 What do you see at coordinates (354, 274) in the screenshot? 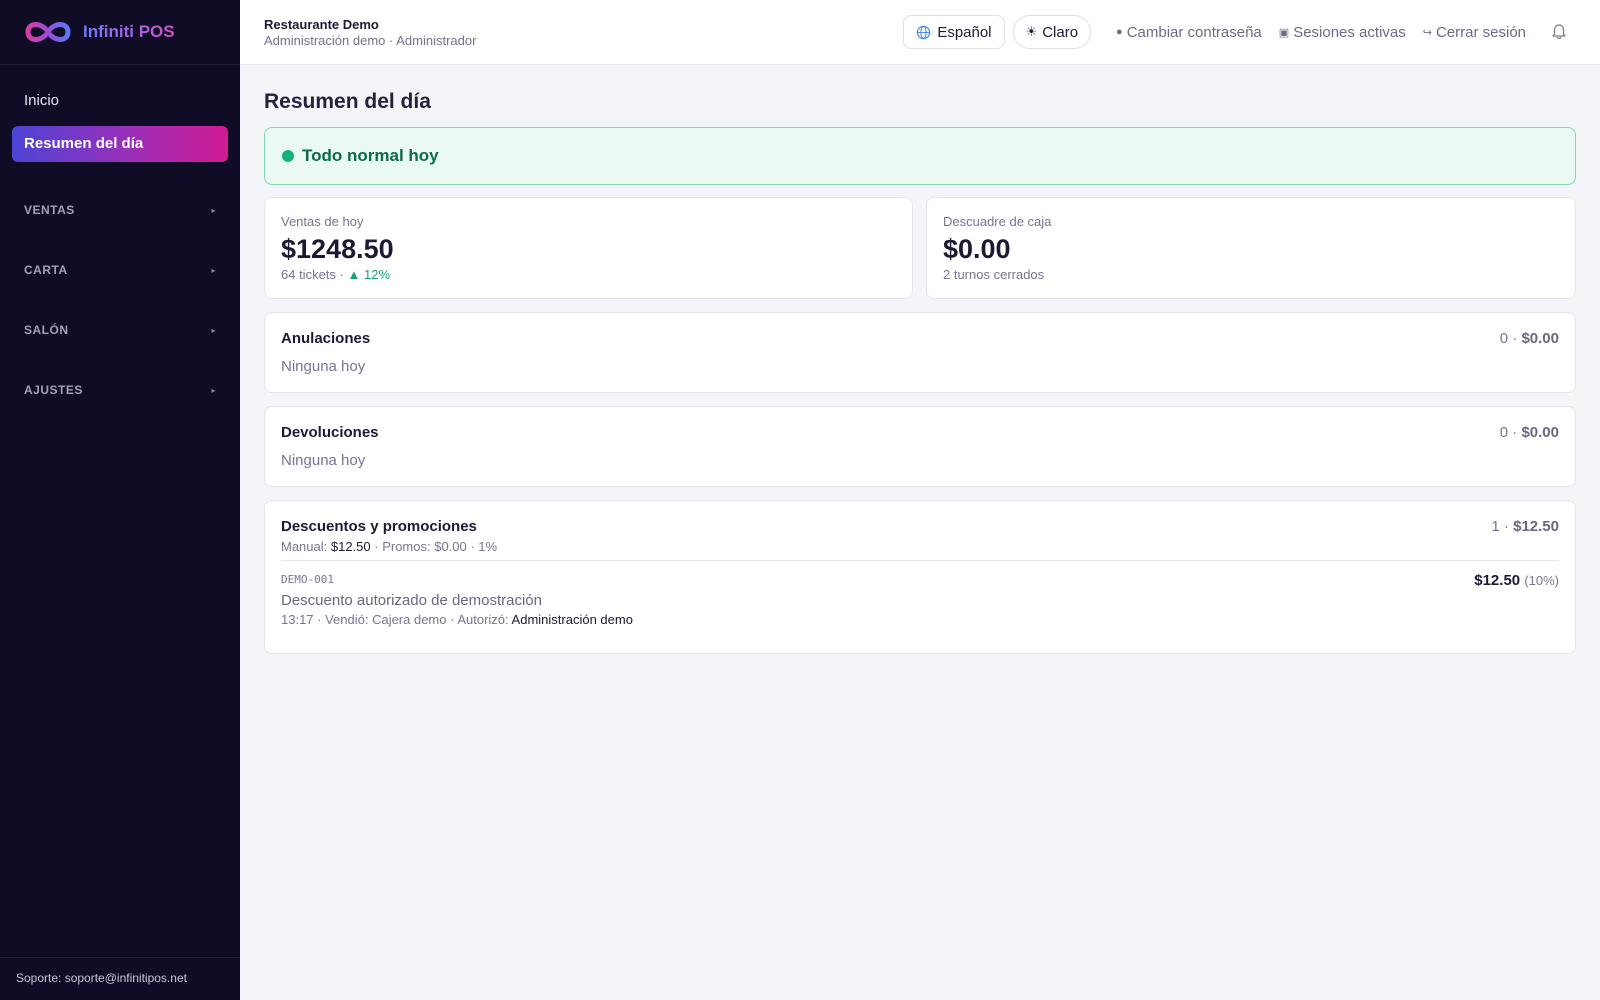
I see `trend-up-icon: ▲` at bounding box center [354, 274].